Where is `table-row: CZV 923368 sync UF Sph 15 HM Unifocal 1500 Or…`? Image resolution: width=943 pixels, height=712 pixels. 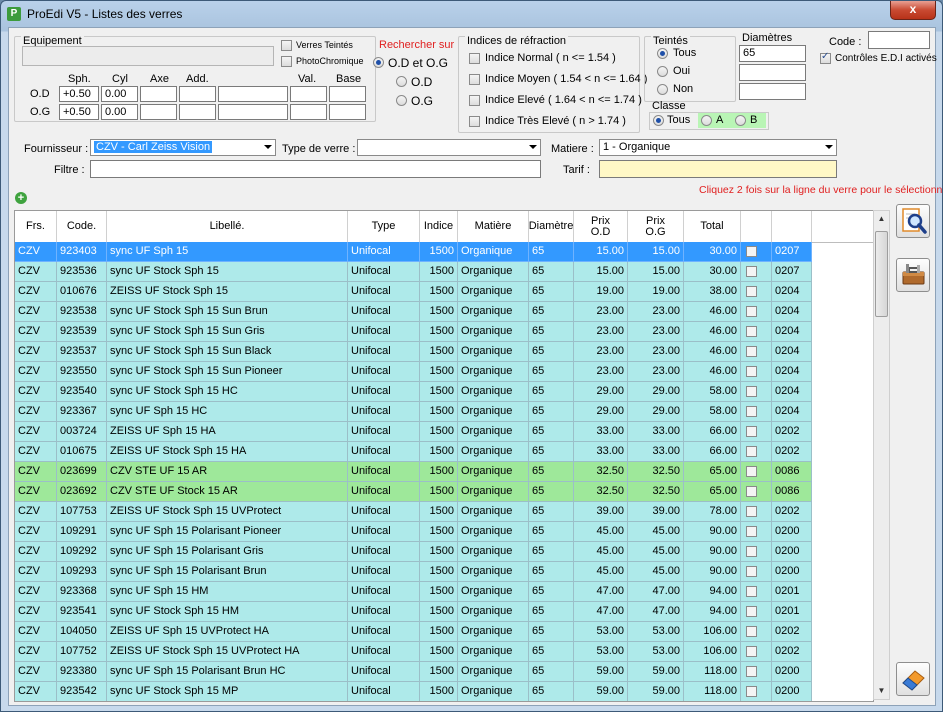
table-row: CZV 923368 sync UF Sph 15 HM Unifocal 1500 Or… is located at coordinates (444, 592).